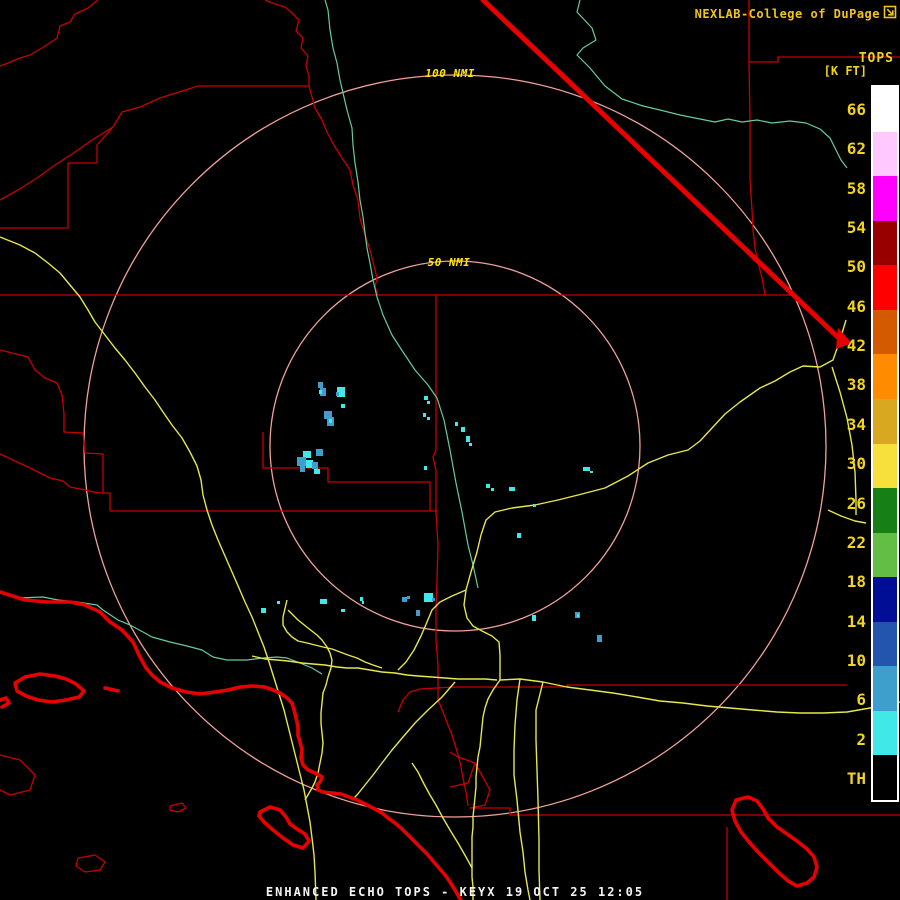 This screenshot has height=900, width=900. What do you see at coordinates (787, 13) in the screenshot?
I see `brand-text: NEXLAB-College of DuPage` at bounding box center [787, 13].